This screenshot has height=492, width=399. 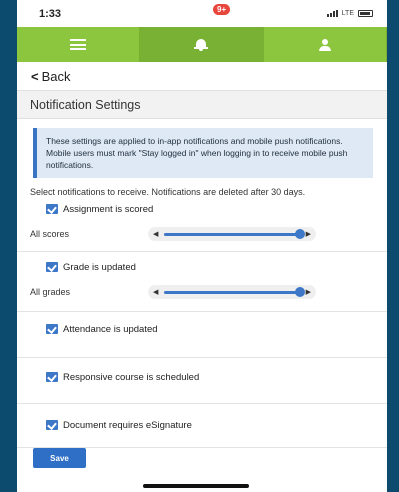 What do you see at coordinates (202, 377) in the screenshot?
I see `course-checkbox-row: Responsive course is scheduled` at bounding box center [202, 377].